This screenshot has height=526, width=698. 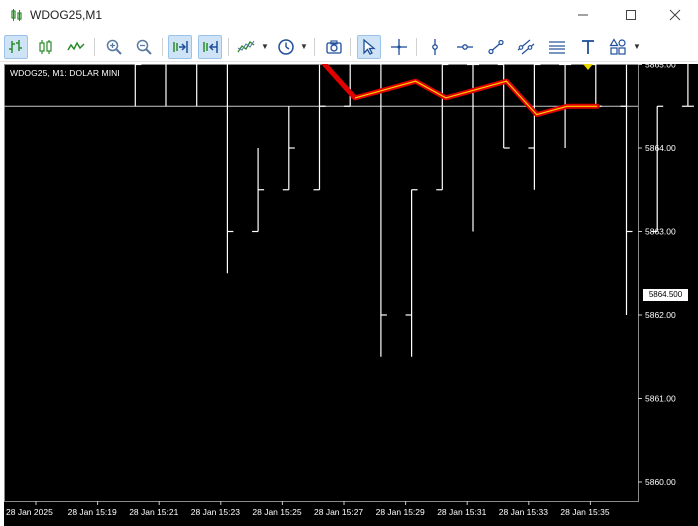 I want to click on equidistant-channel-button, so click(x=526, y=47).